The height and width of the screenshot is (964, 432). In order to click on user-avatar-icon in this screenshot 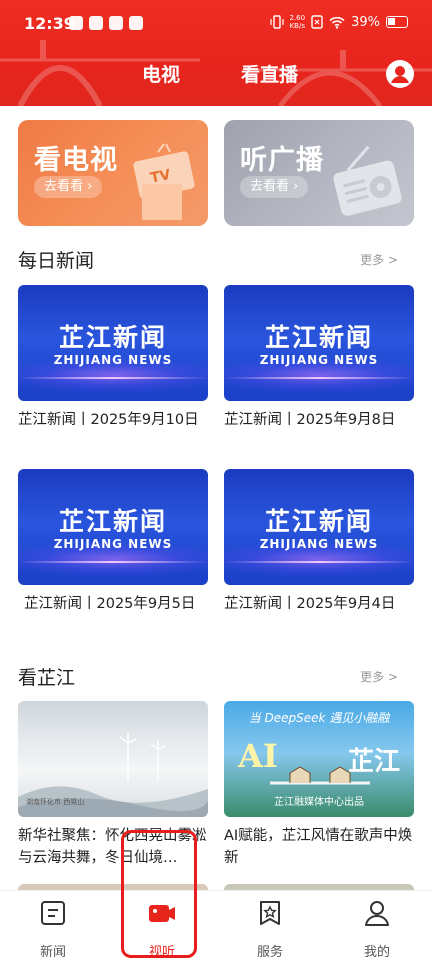, I will do `click(400, 74)`.